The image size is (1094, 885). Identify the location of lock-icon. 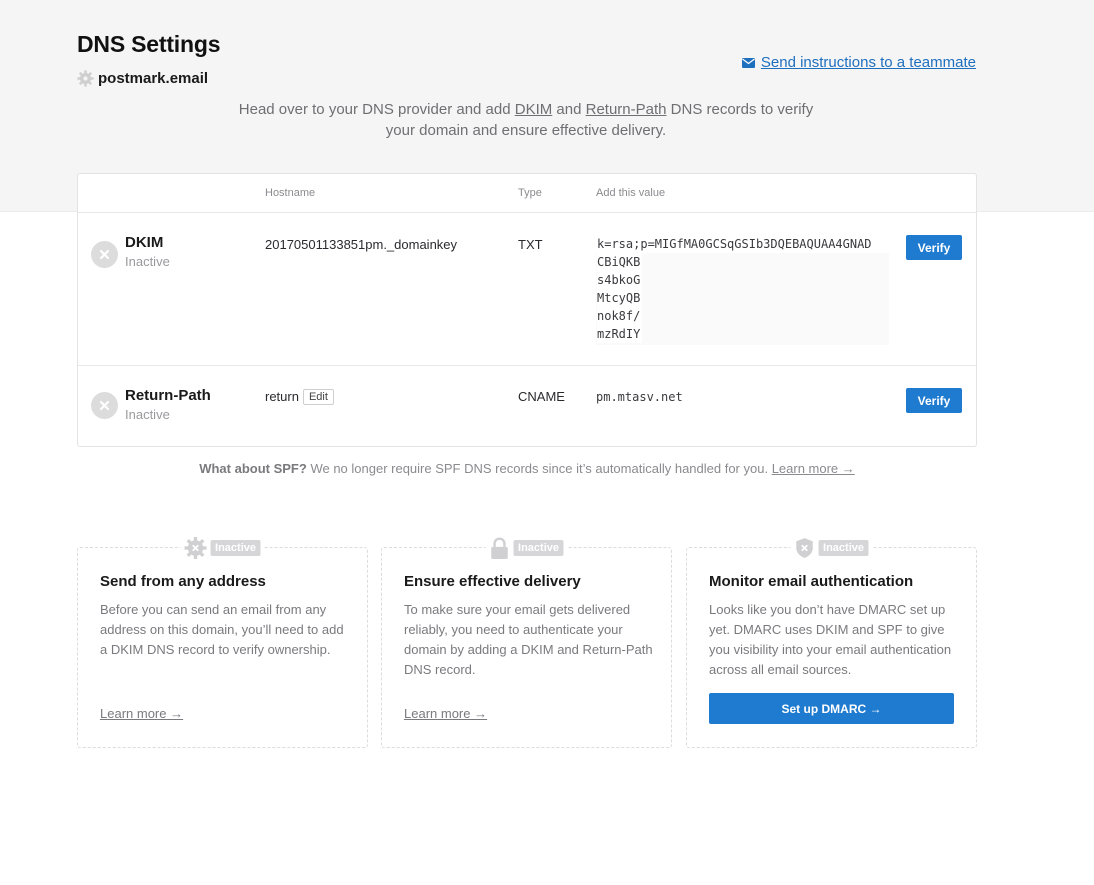
(499, 548).